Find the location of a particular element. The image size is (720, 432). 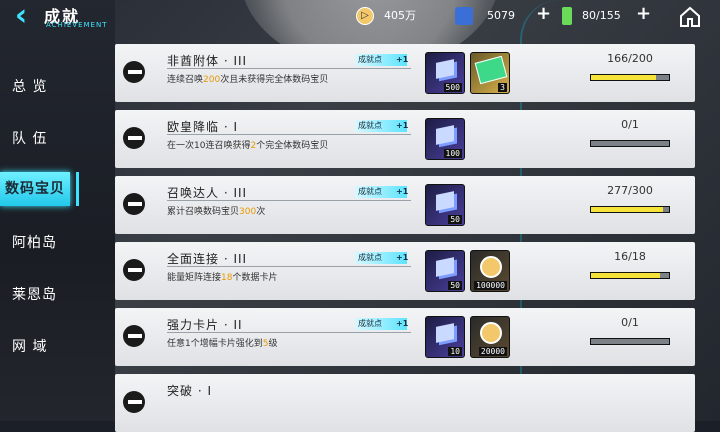

resource-energy: 80/155 is located at coordinates (603, 16).